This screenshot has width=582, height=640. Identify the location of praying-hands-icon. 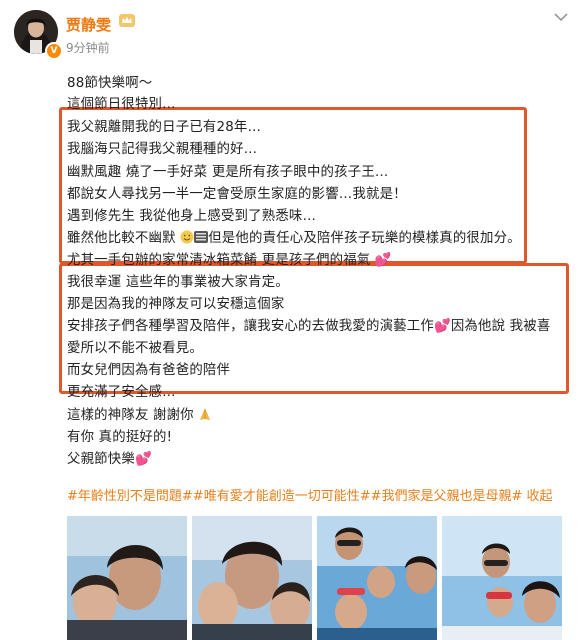
(205, 414).